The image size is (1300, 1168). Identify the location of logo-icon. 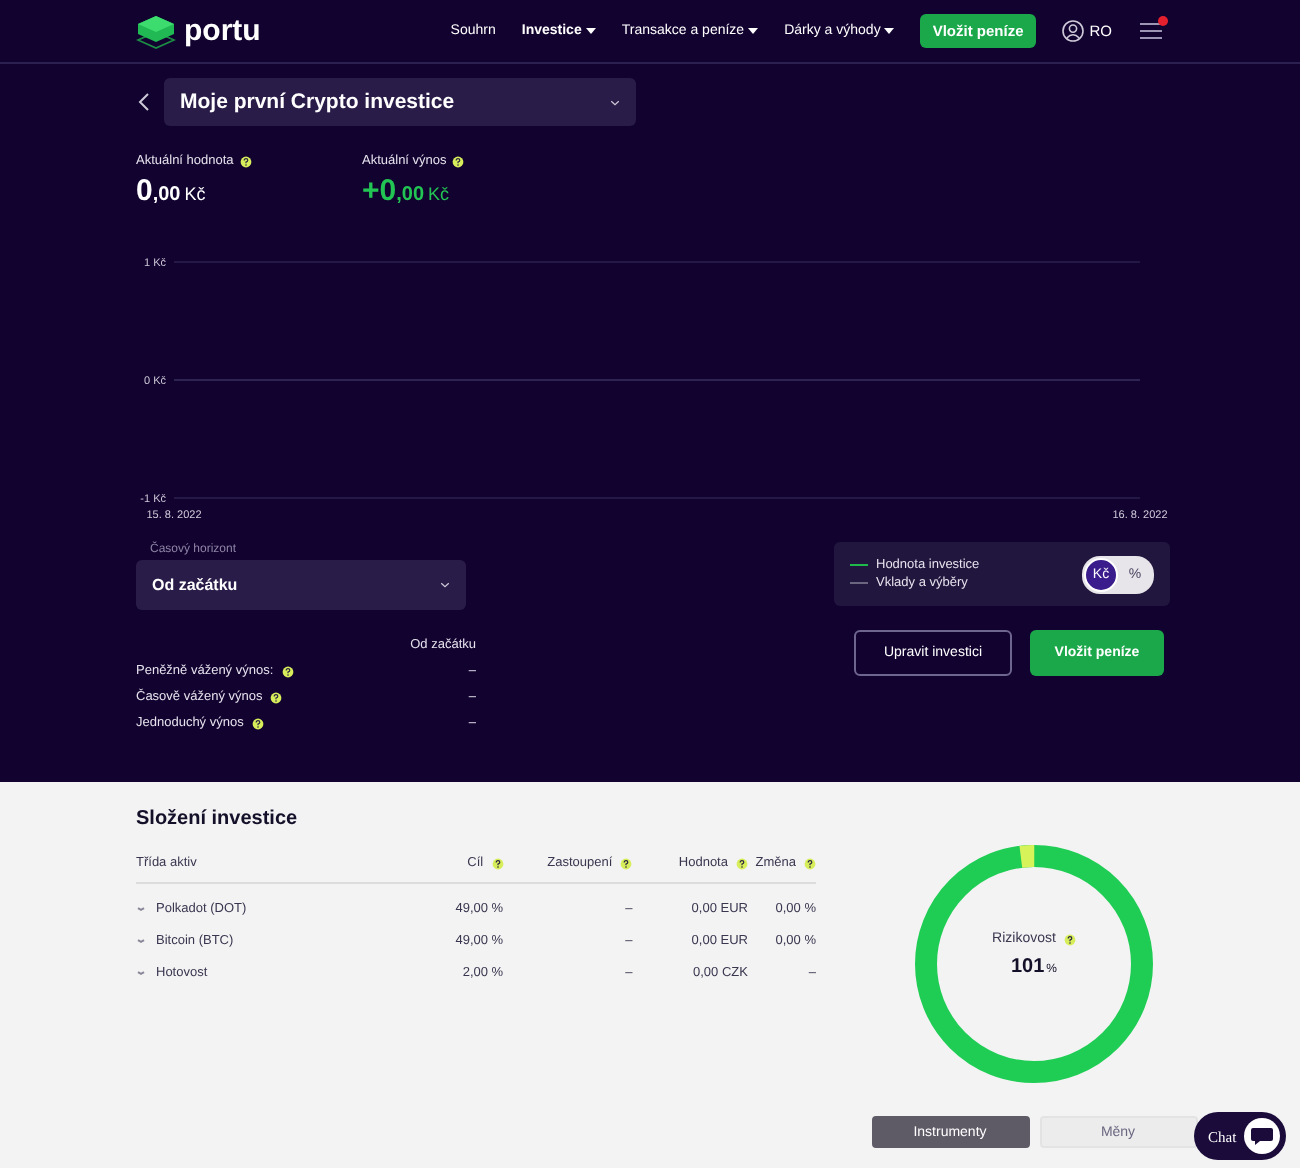
(156, 31).